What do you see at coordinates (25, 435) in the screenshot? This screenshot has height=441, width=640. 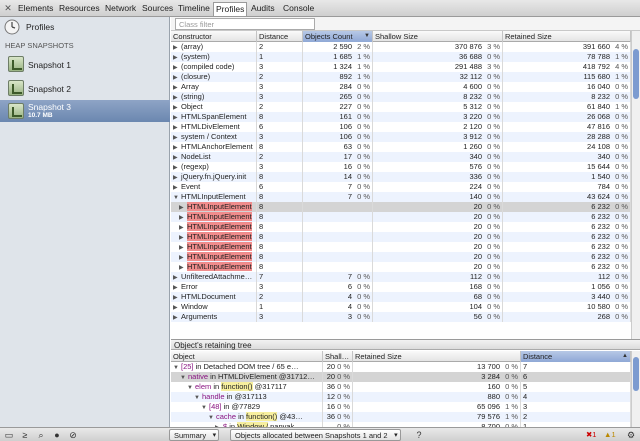 I see `console-drawer-icon: ≥` at bounding box center [25, 435].